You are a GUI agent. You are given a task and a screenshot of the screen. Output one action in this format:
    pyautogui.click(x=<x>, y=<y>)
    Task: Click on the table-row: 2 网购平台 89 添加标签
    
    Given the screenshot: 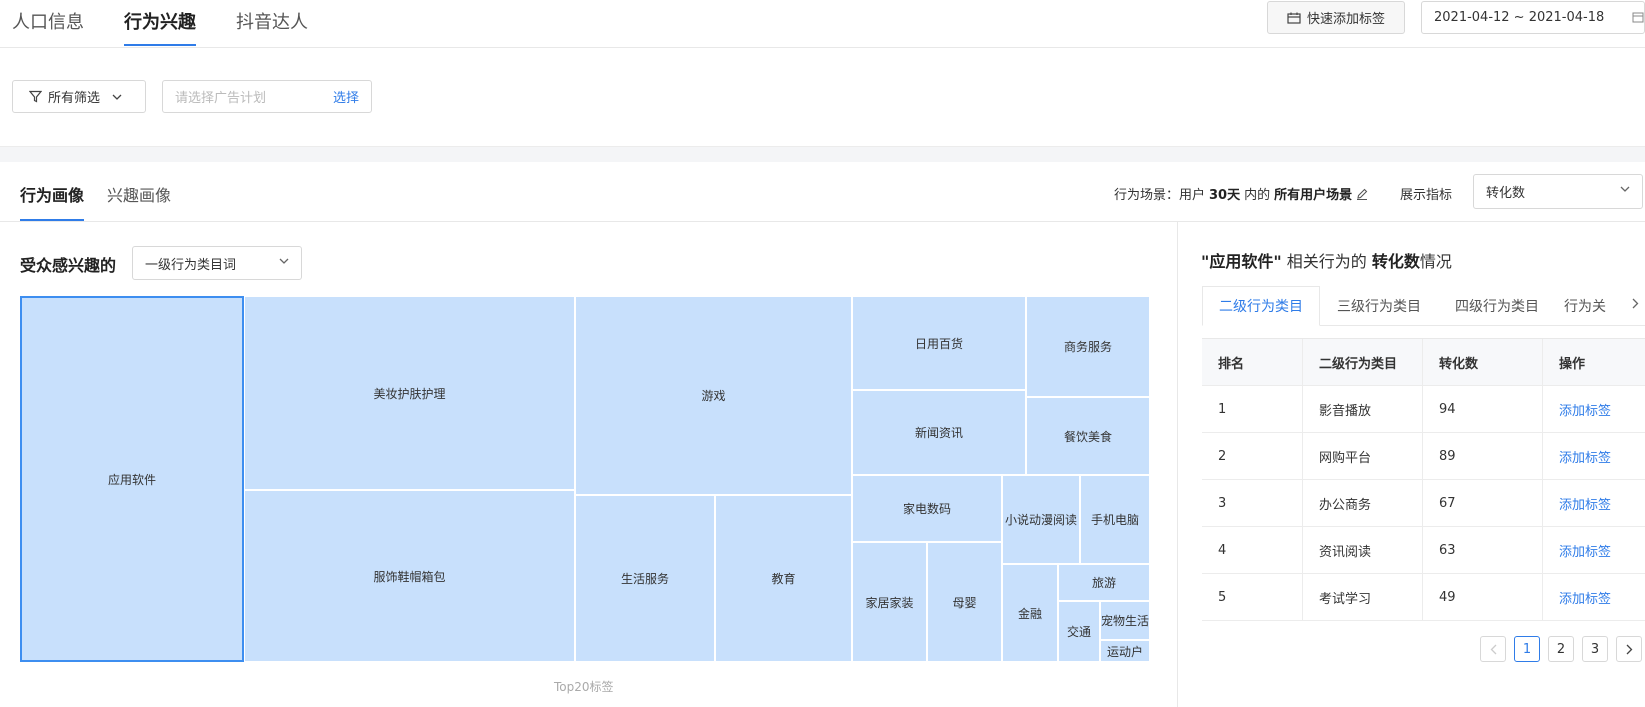 What is the action you would take?
    pyautogui.click(x=1423, y=456)
    